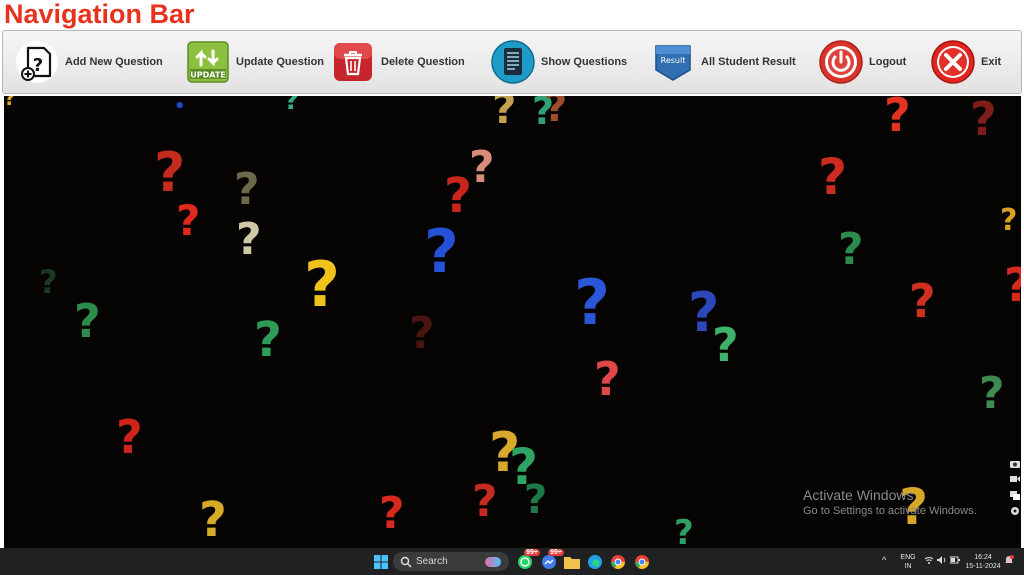 This screenshot has width=1024, height=575. Describe the element at coordinates (641, 561) in the screenshot. I see `chrome-profile-icon` at that location.